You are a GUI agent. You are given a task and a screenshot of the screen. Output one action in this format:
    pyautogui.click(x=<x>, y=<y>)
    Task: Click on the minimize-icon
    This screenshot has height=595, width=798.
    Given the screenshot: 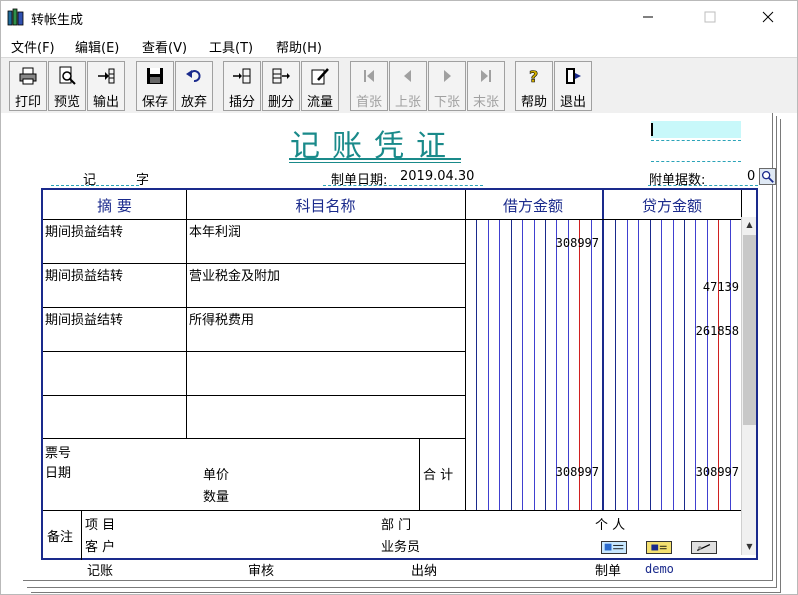 What is the action you would take?
    pyautogui.click(x=648, y=17)
    